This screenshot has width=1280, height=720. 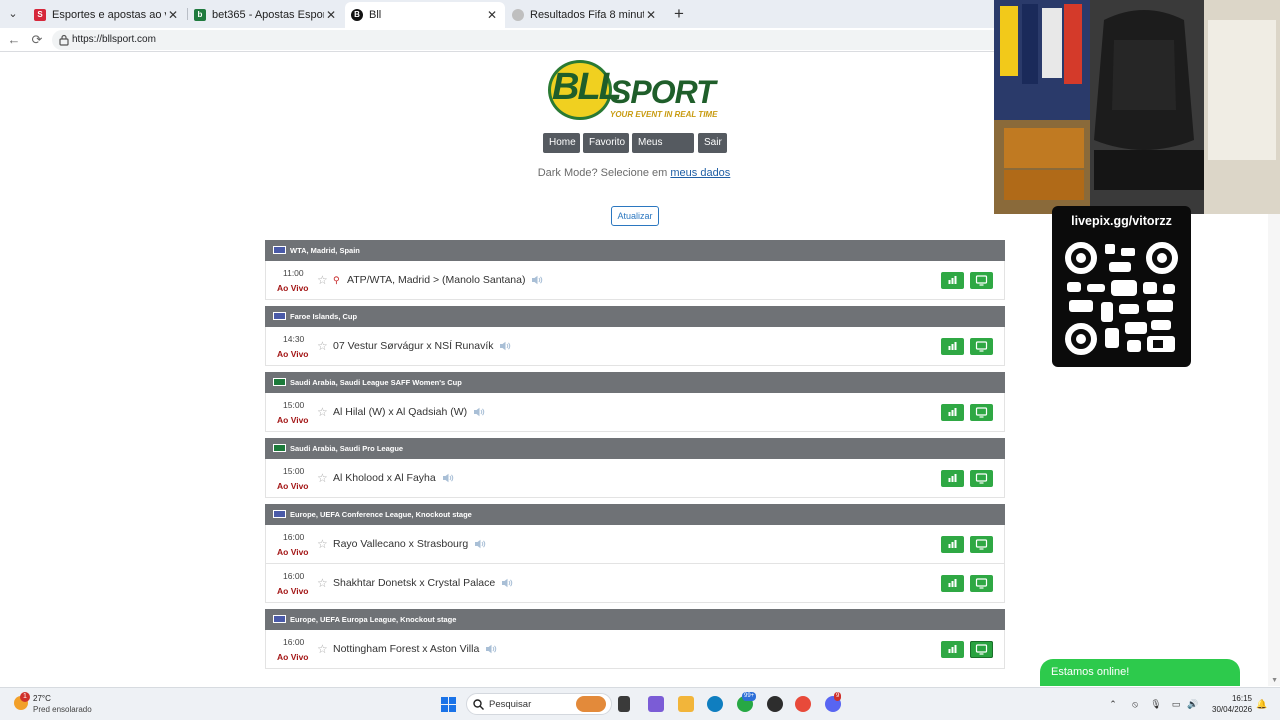 I want to click on clock-date: 30/04/2026, so click(x=1232, y=709).